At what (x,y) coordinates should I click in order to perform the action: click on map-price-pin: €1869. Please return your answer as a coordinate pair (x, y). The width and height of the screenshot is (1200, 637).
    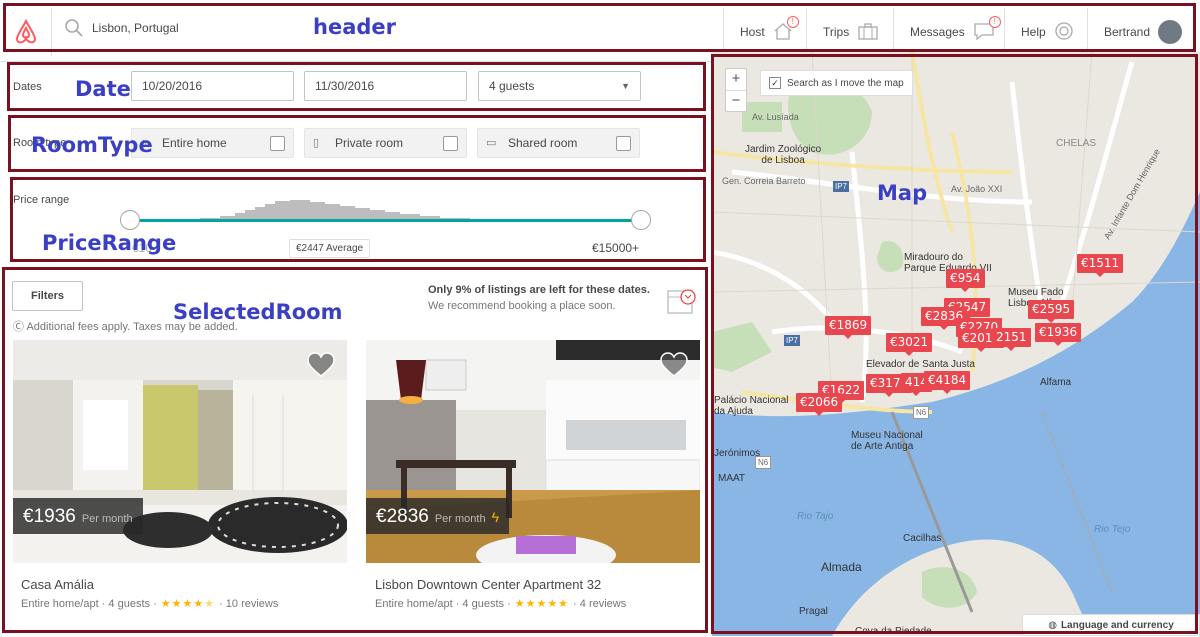
    Looking at the image, I should click on (848, 327).